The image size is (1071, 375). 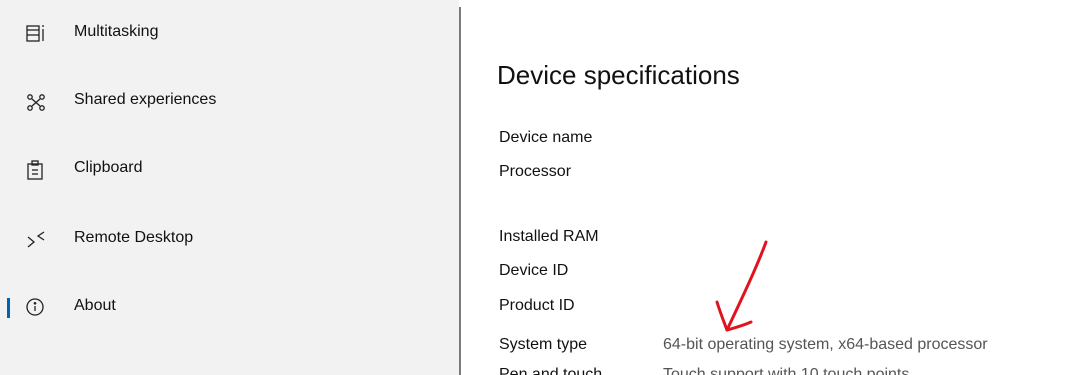 I want to click on sidebar-item-shared-experiences: Shared experiences, so click(x=229, y=102).